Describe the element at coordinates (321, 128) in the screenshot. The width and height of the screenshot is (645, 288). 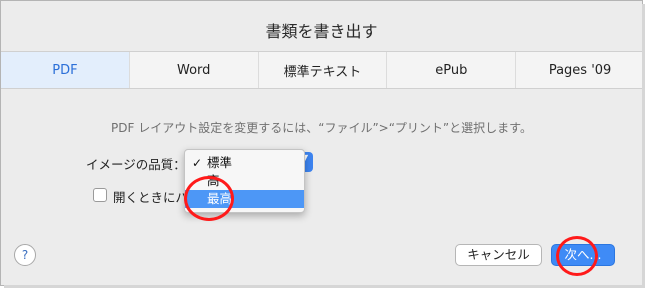
I see `pdf-layout-hint: PDF レイアウト設定を変更するには、“ファイル”>“プリント”と選択します。` at that location.